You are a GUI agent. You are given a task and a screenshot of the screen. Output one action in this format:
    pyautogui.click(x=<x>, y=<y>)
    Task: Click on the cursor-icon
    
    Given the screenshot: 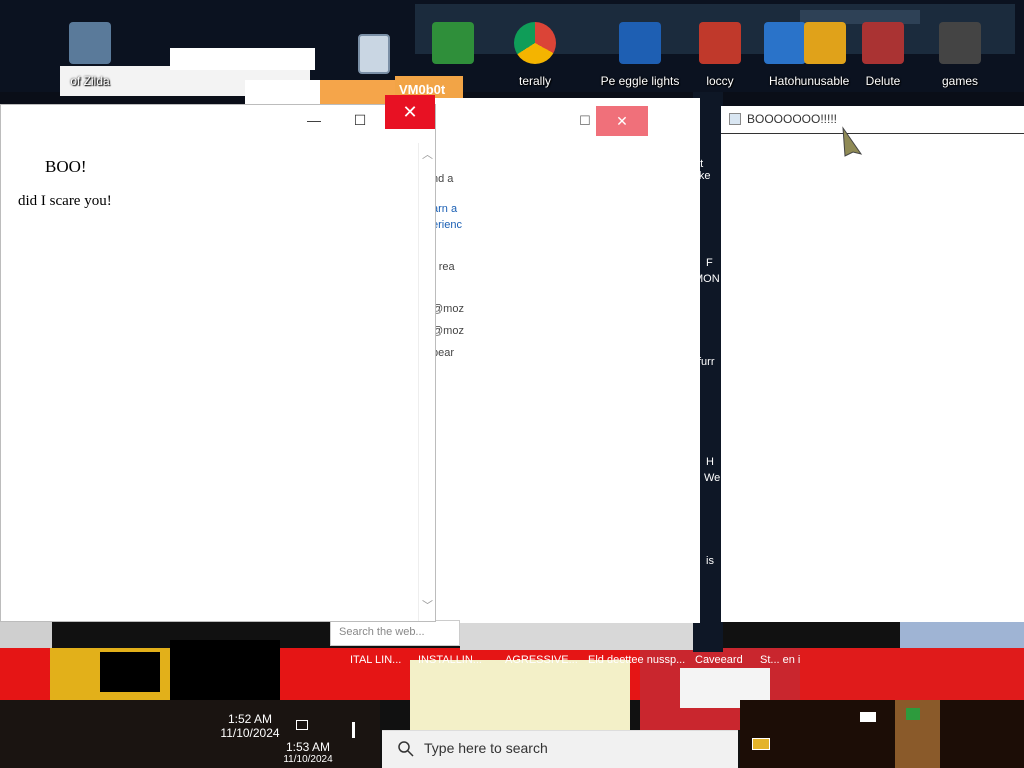 What is the action you would take?
    pyautogui.click(x=852, y=141)
    